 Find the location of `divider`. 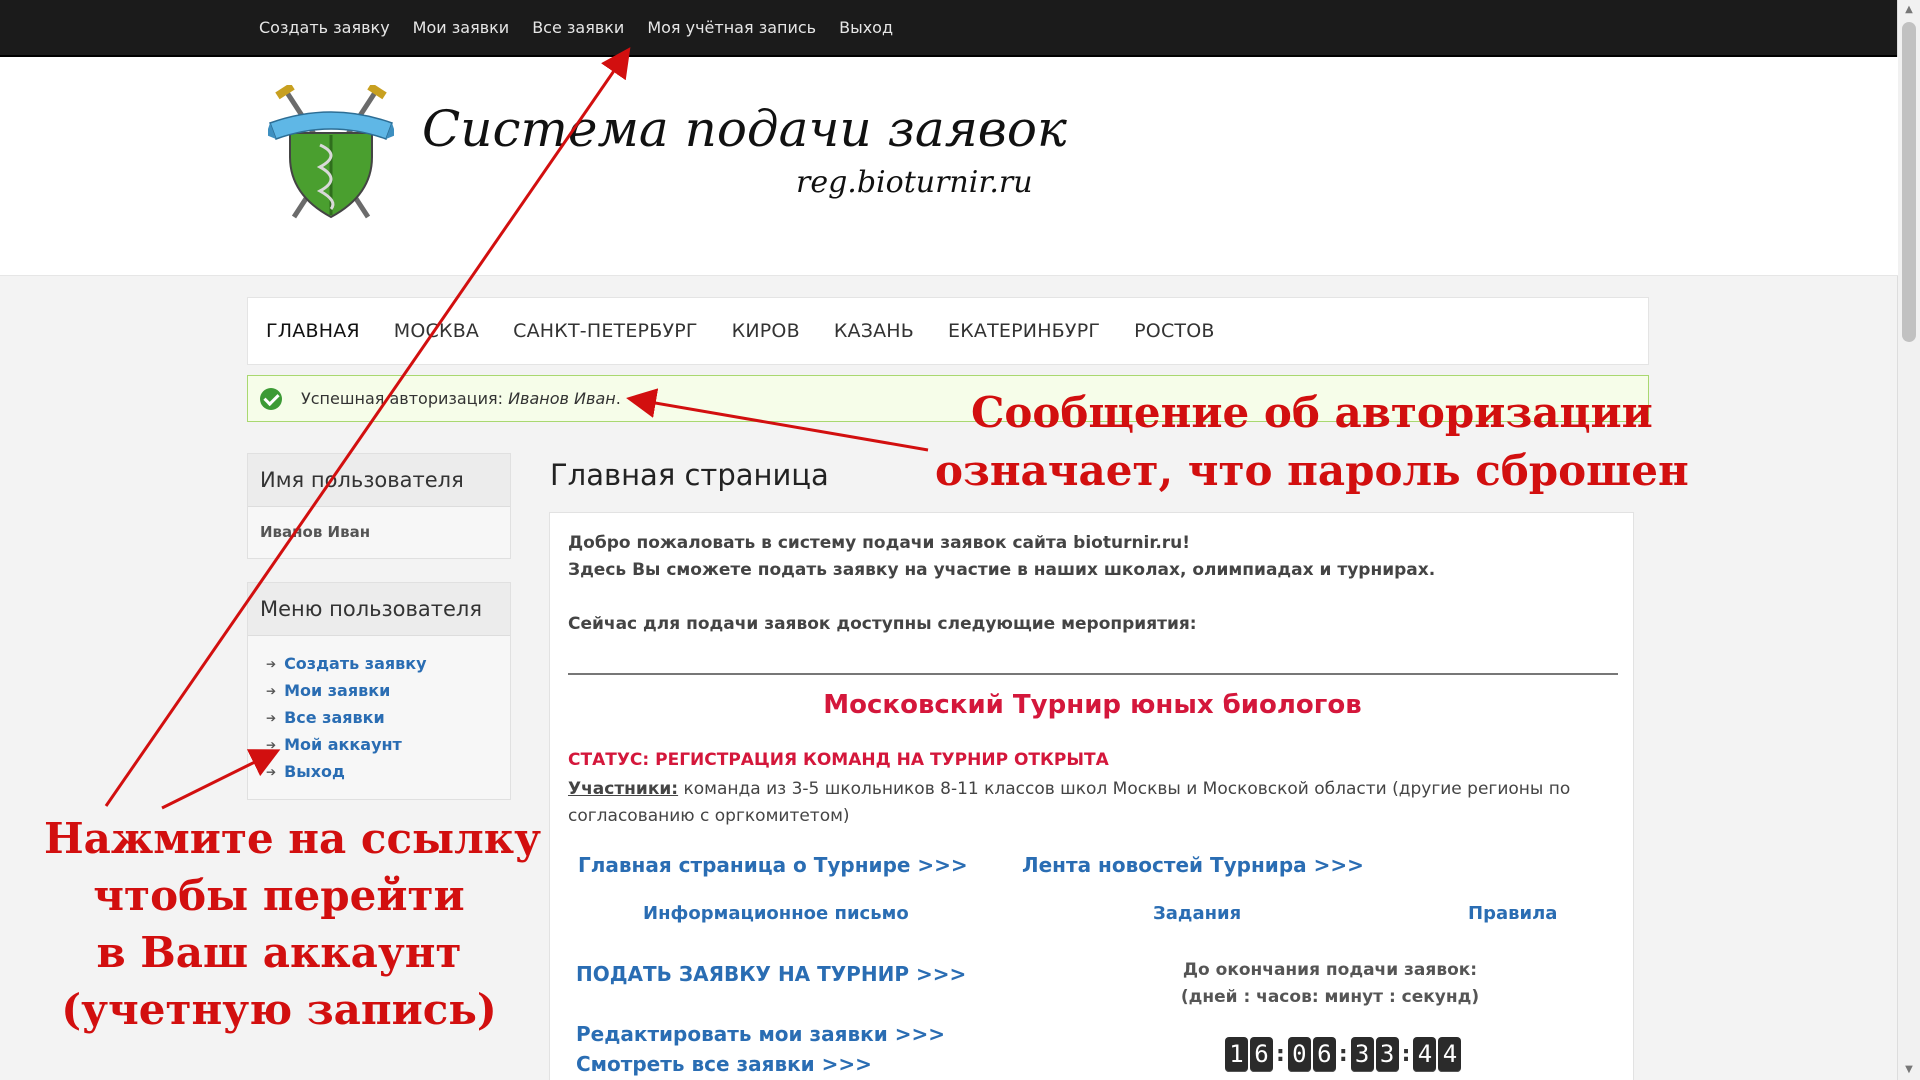

divider is located at coordinates (1093, 674).